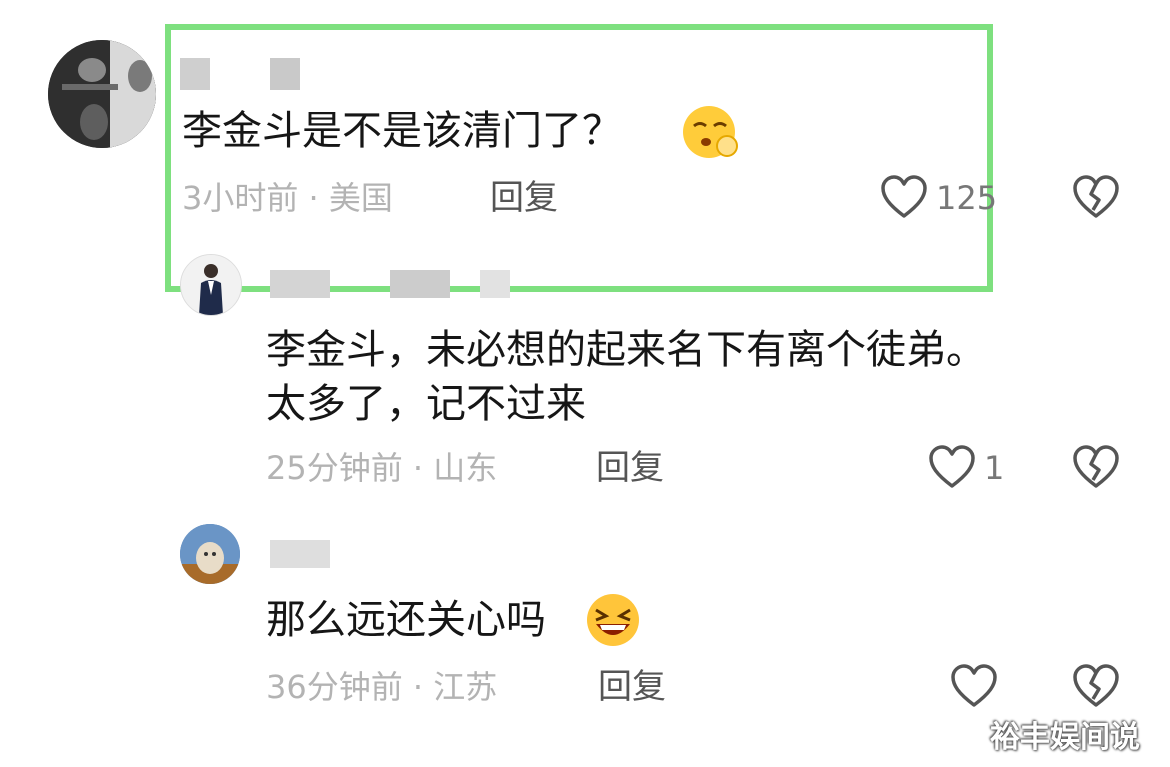 The image size is (1170, 767). I want to click on watermark: 裕丰娱间说, so click(1065, 737).